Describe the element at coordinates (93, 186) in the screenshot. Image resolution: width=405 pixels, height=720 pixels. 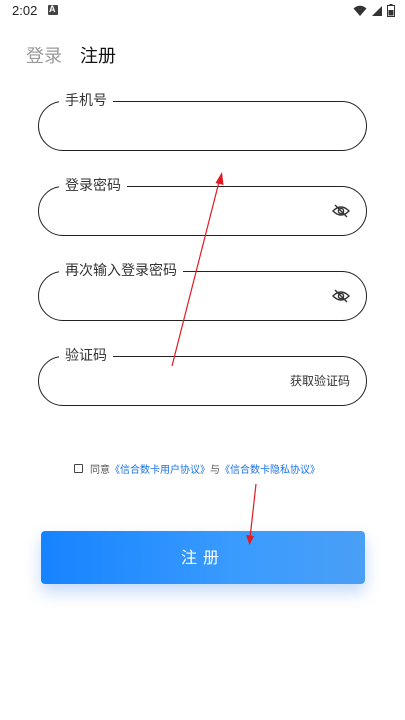
I see `password-label: 登录密码` at that location.